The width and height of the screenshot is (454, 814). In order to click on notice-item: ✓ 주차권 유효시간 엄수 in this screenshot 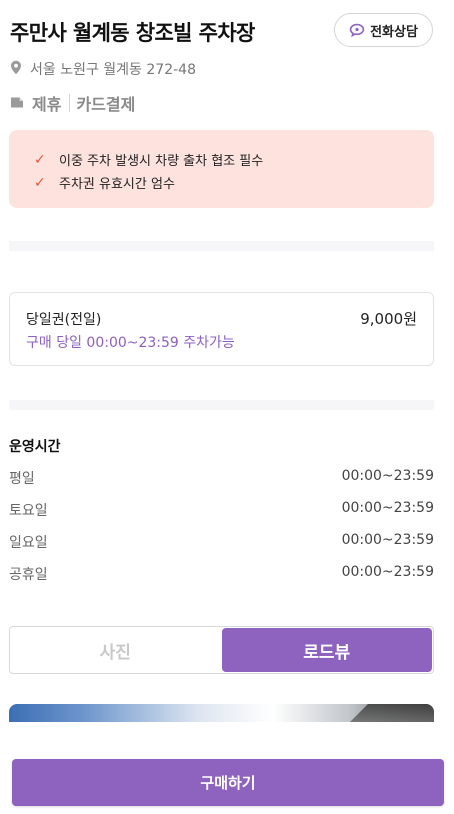, I will do `click(234, 182)`.